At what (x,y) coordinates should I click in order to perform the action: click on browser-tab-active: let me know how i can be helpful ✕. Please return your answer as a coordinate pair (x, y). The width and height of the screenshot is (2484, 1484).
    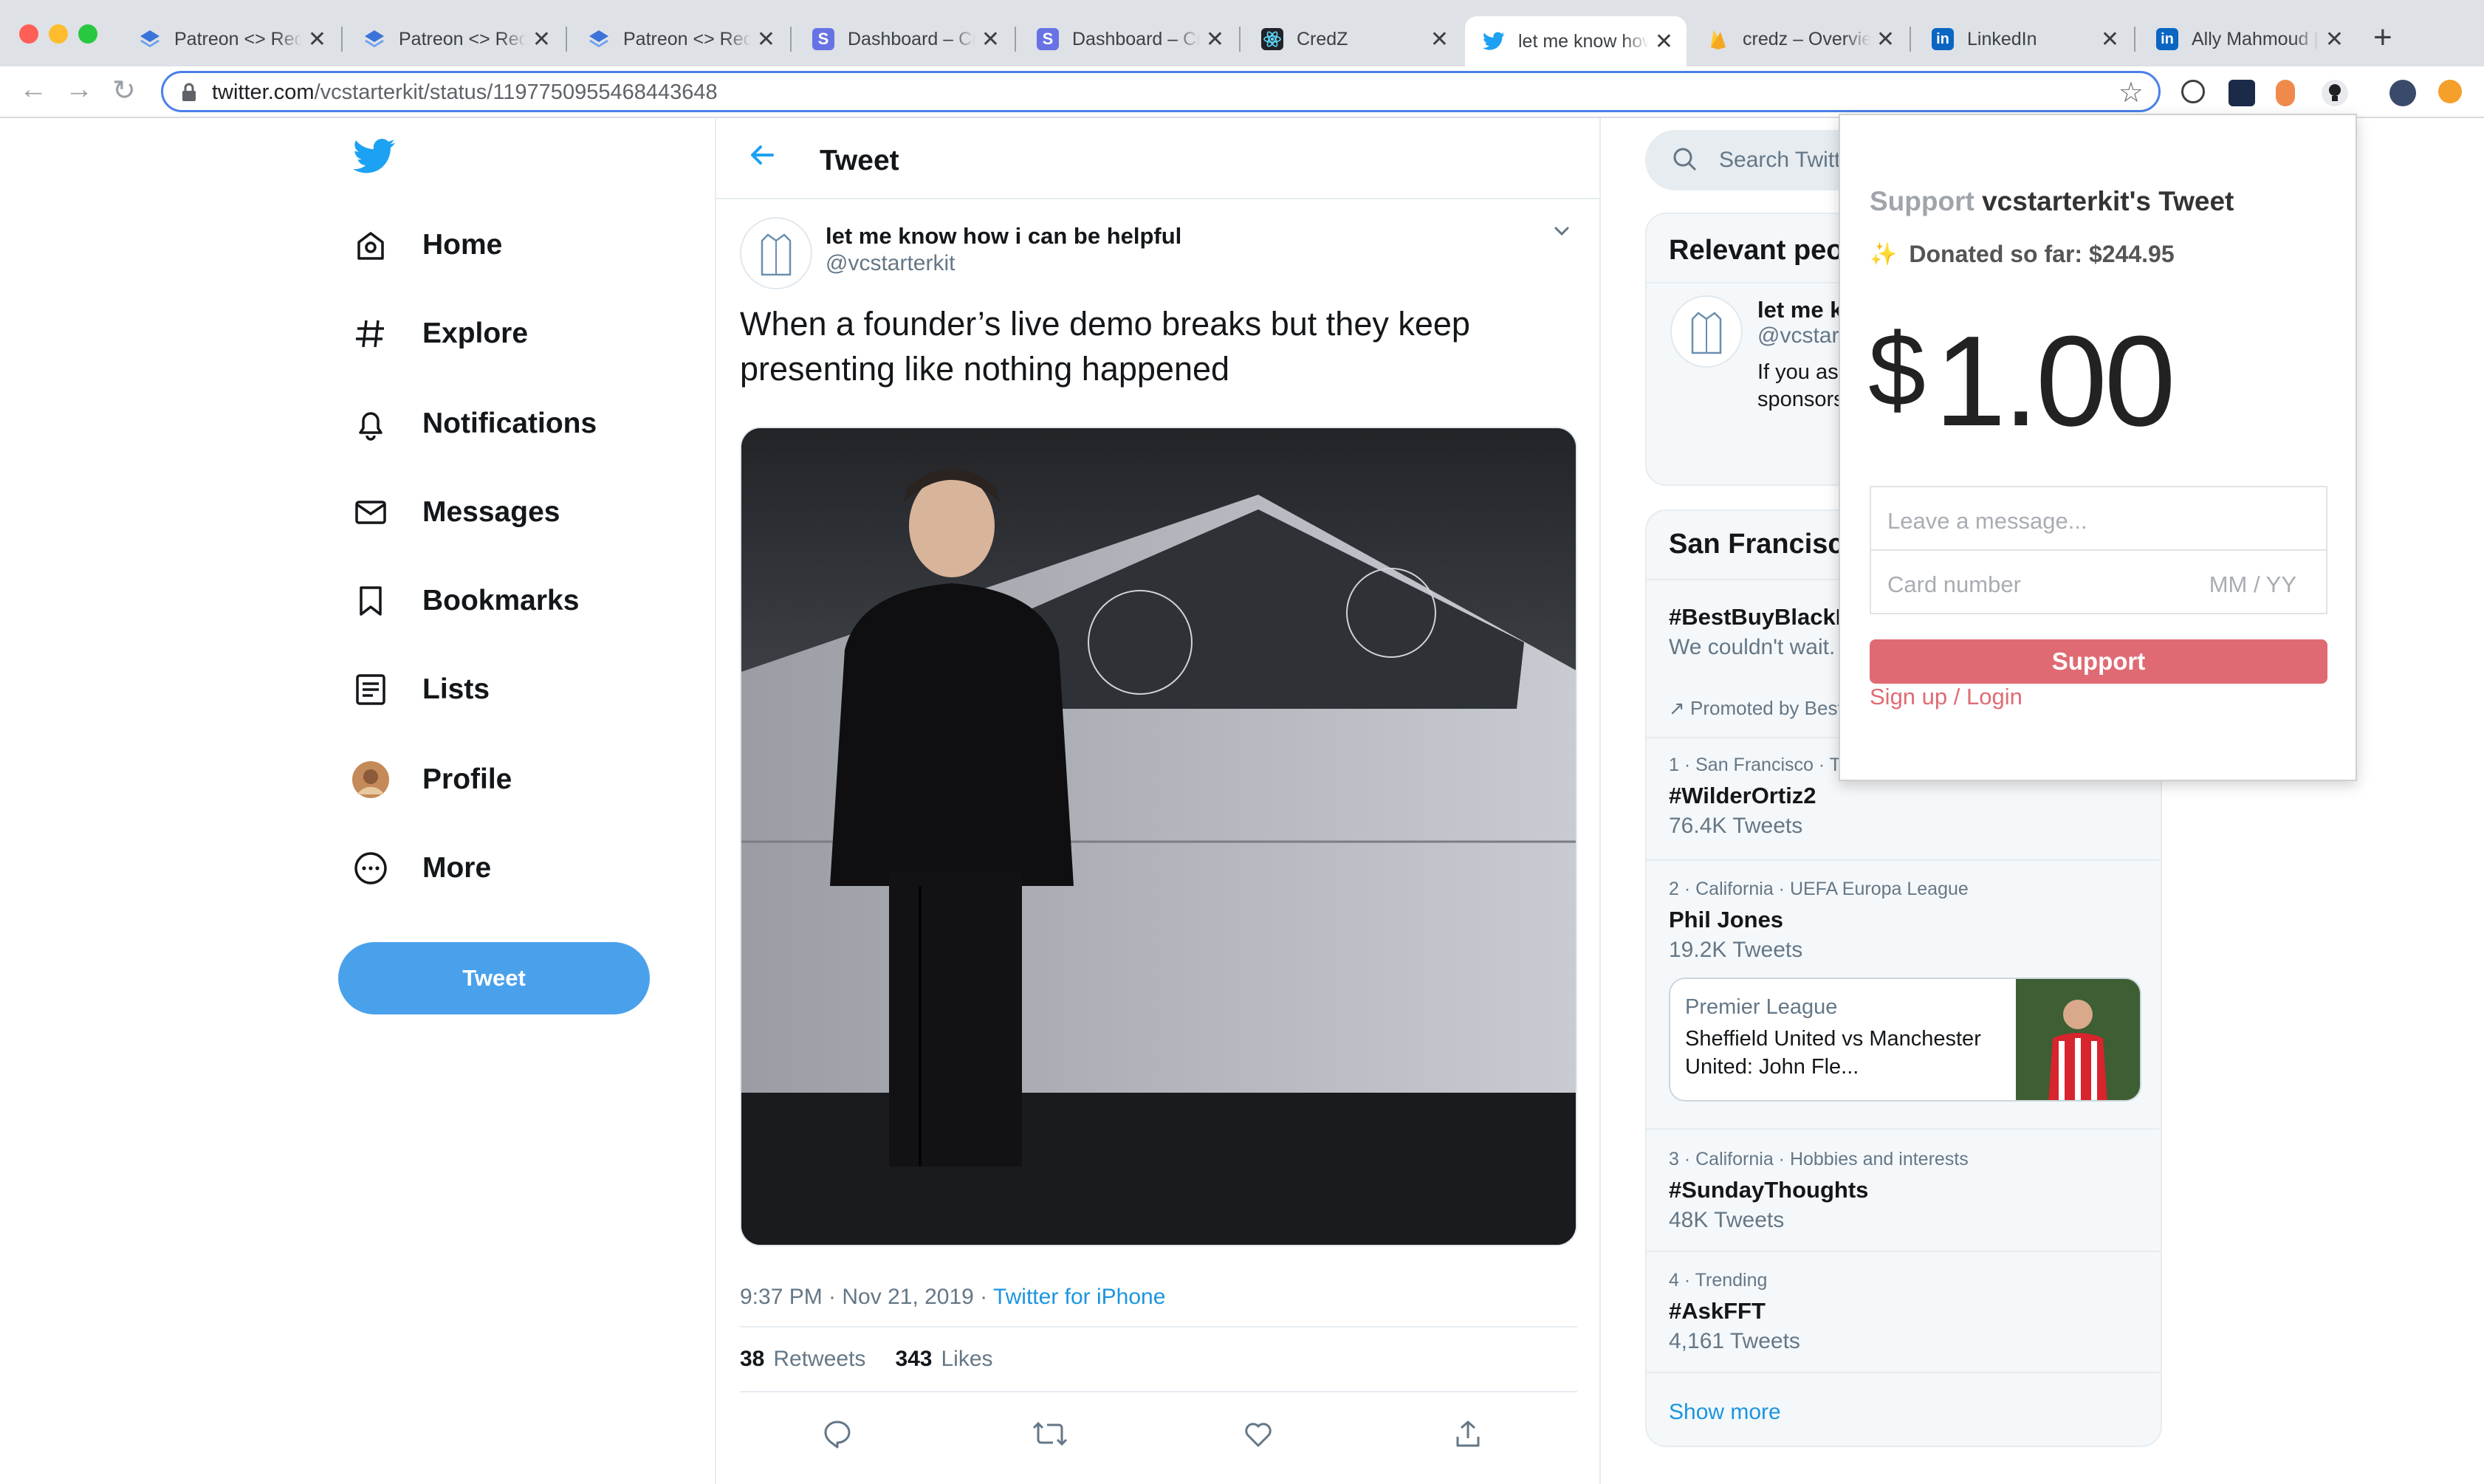
    Looking at the image, I should click on (1576, 41).